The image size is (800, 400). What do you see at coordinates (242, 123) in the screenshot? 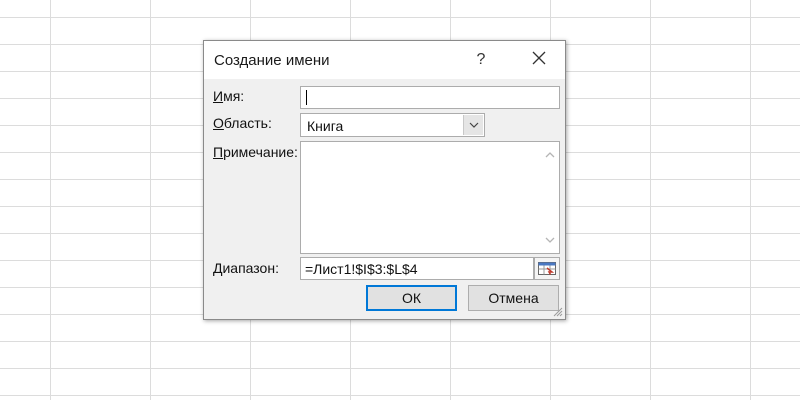
I see `scope-label: Область:` at bounding box center [242, 123].